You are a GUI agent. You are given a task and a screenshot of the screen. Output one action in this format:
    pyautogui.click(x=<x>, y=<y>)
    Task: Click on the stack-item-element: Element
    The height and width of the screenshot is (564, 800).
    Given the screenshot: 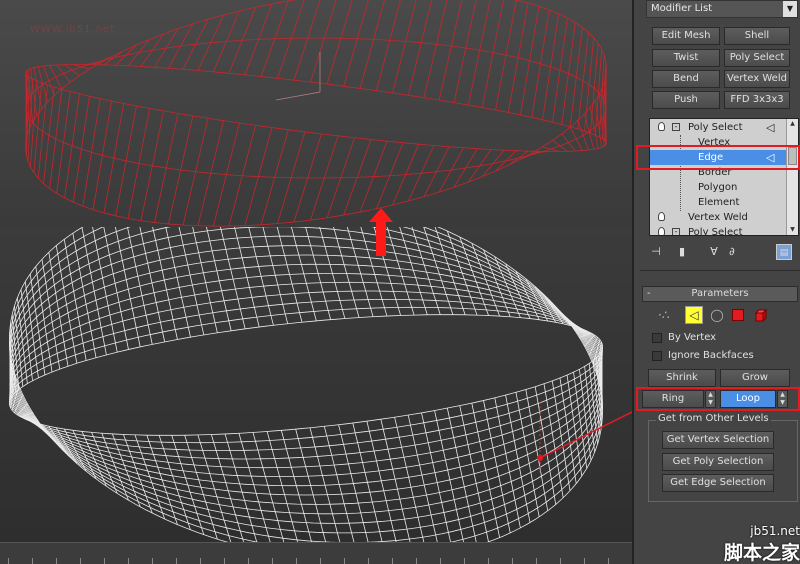 What is the action you would take?
    pyautogui.click(x=719, y=202)
    